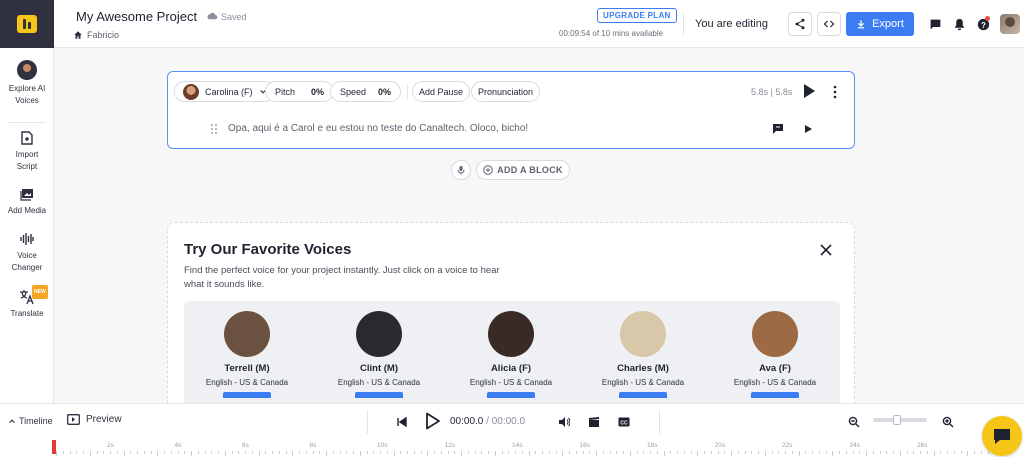 The height and width of the screenshot is (457, 1024). What do you see at coordinates (1002, 436) in the screenshot?
I see `chat-button` at bounding box center [1002, 436].